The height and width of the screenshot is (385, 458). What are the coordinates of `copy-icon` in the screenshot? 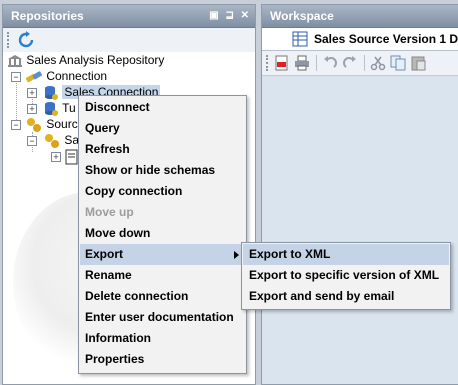 It's located at (398, 63).